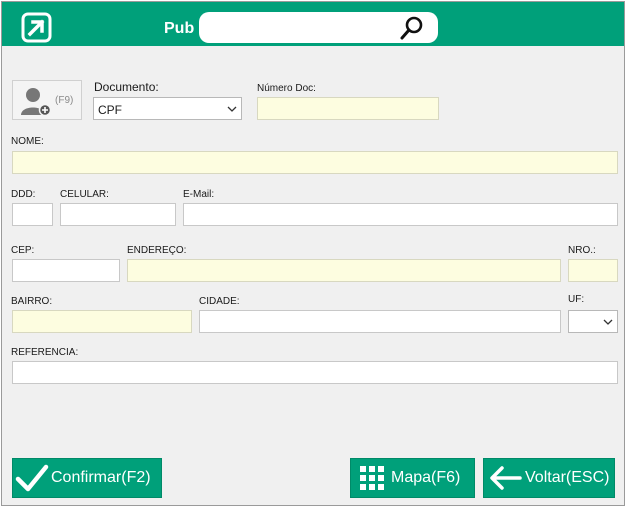  I want to click on photo-shortcut-hint: (F9), so click(64, 100).